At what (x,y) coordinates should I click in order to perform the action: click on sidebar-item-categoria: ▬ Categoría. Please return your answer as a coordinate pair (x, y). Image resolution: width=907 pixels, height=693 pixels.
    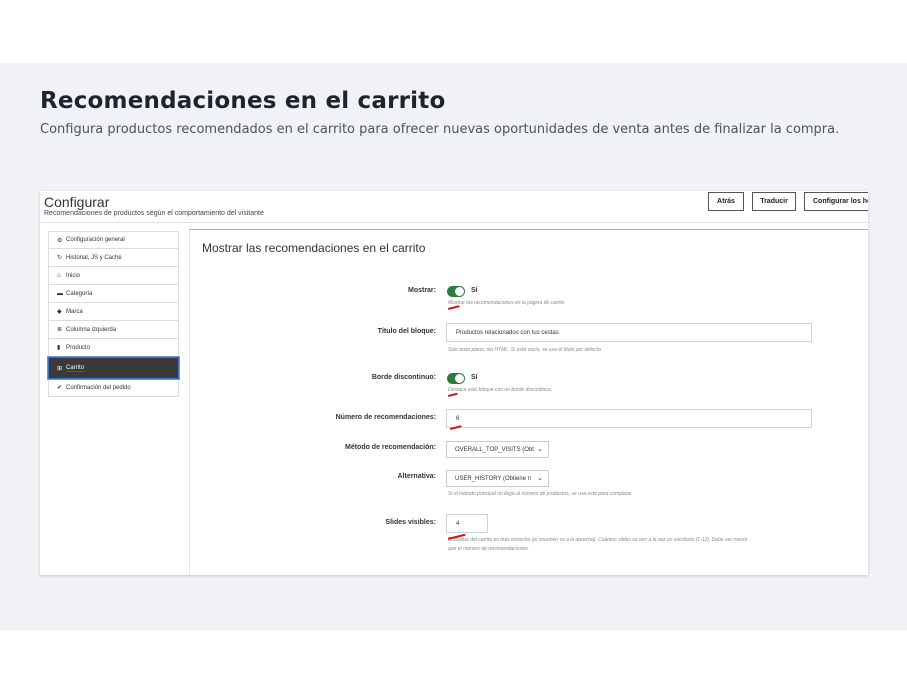
    Looking at the image, I should click on (113, 294).